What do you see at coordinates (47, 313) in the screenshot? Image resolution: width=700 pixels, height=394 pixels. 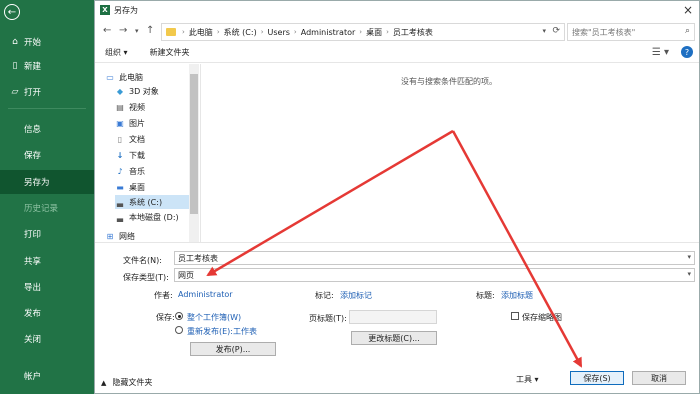 I see `sidebar-item-publish: 发布` at bounding box center [47, 313].